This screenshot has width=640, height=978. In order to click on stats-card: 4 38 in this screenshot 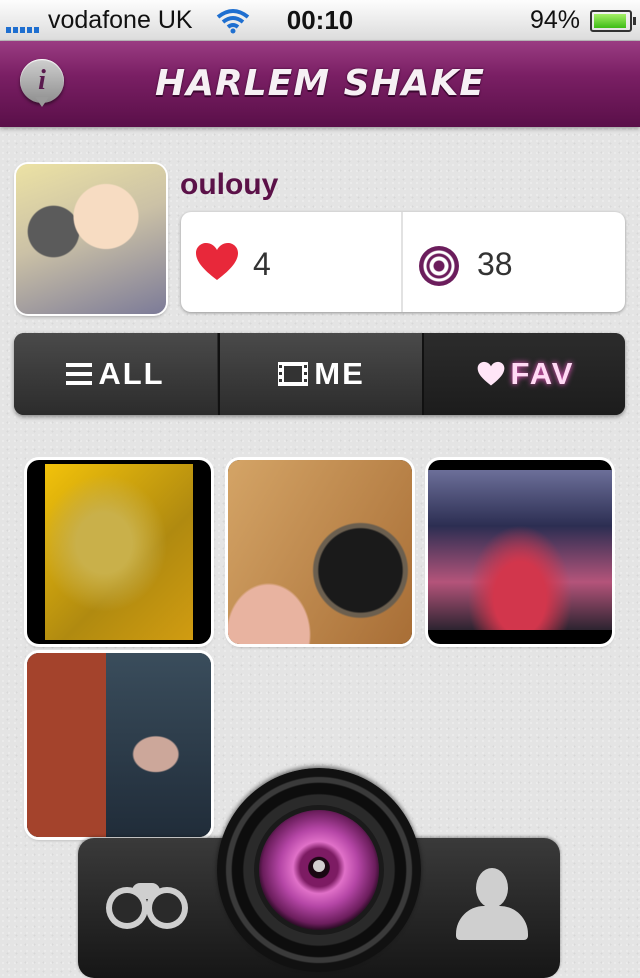, I will do `click(403, 262)`.